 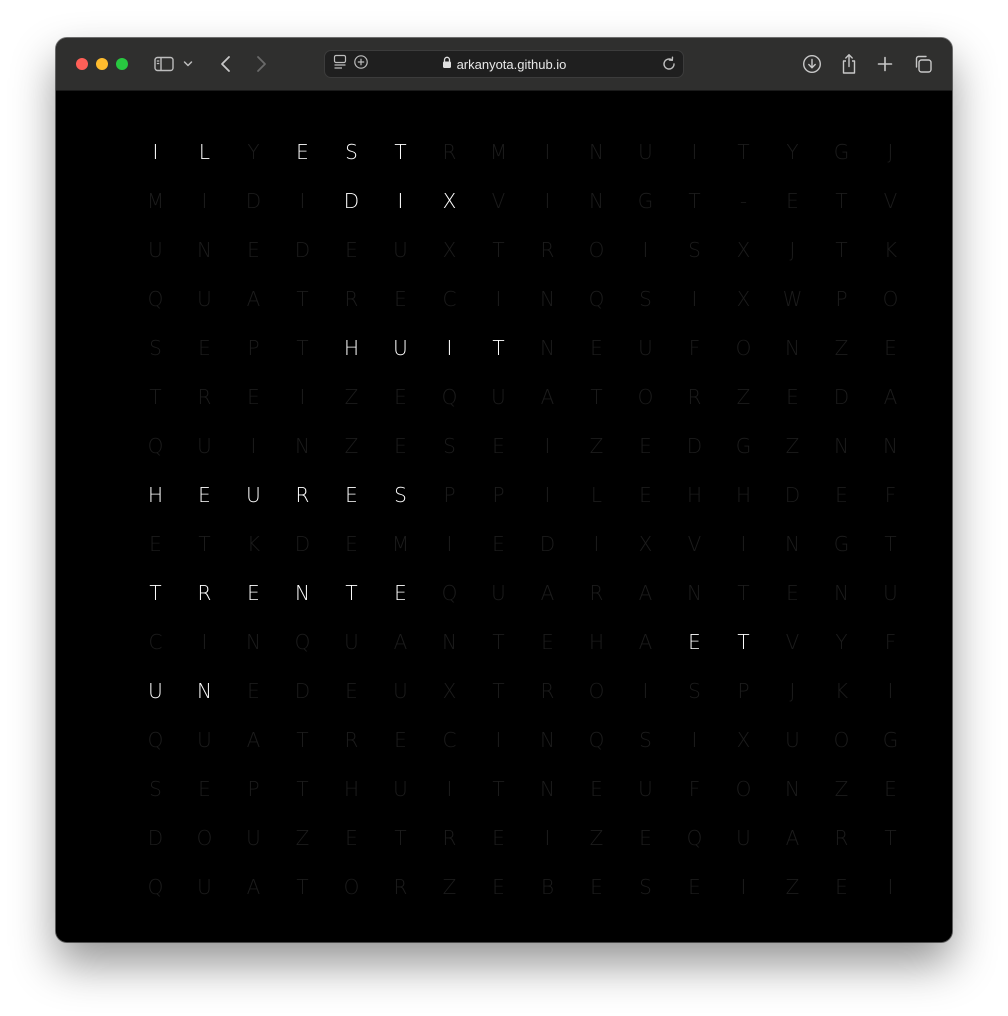 What do you see at coordinates (102, 64) in the screenshot?
I see `minimize-window-button` at bounding box center [102, 64].